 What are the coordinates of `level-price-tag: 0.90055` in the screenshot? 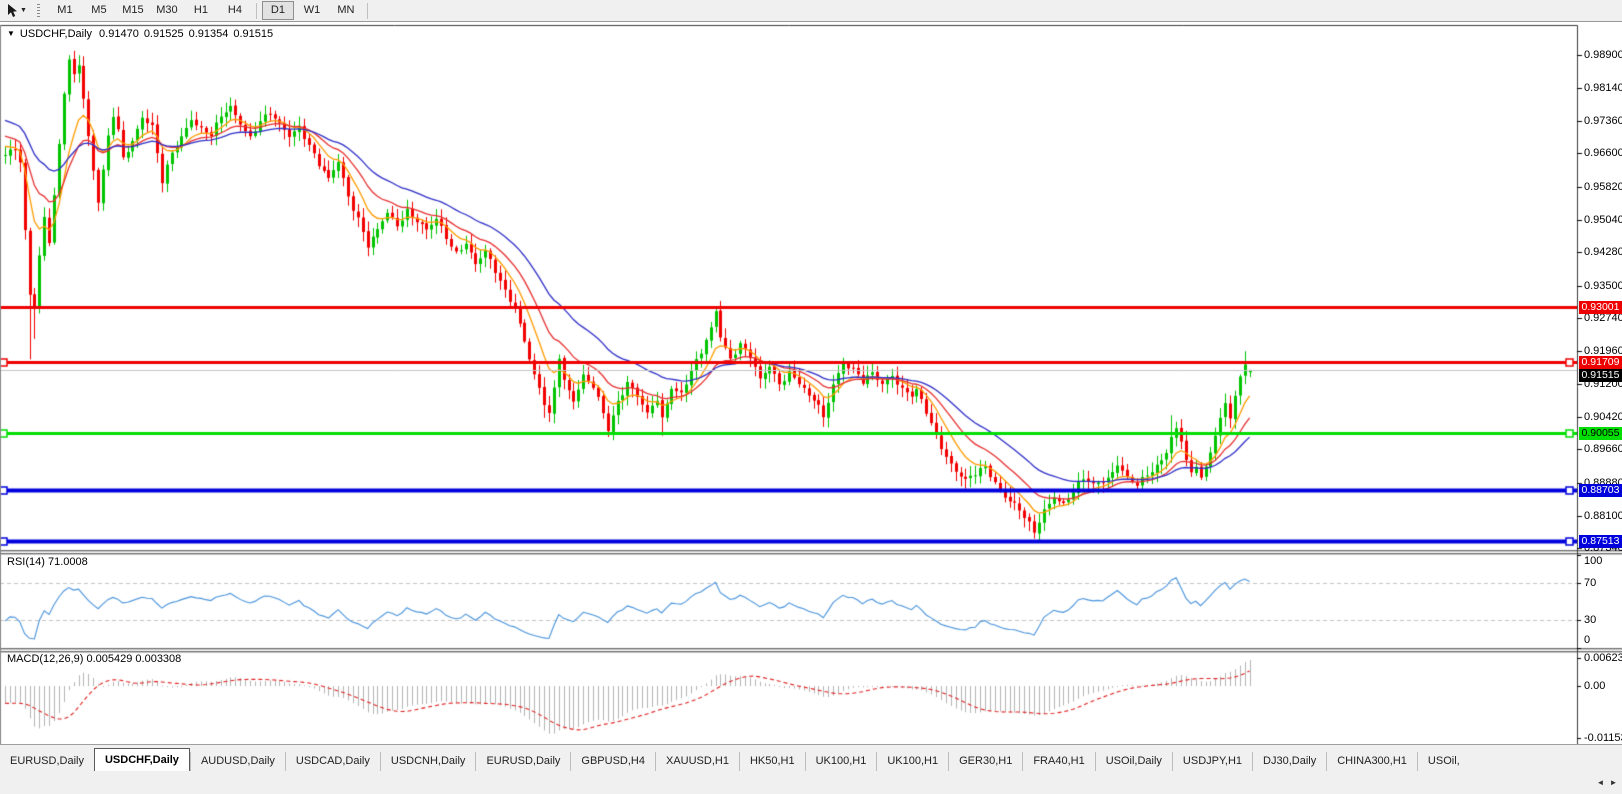 It's located at (1600, 433).